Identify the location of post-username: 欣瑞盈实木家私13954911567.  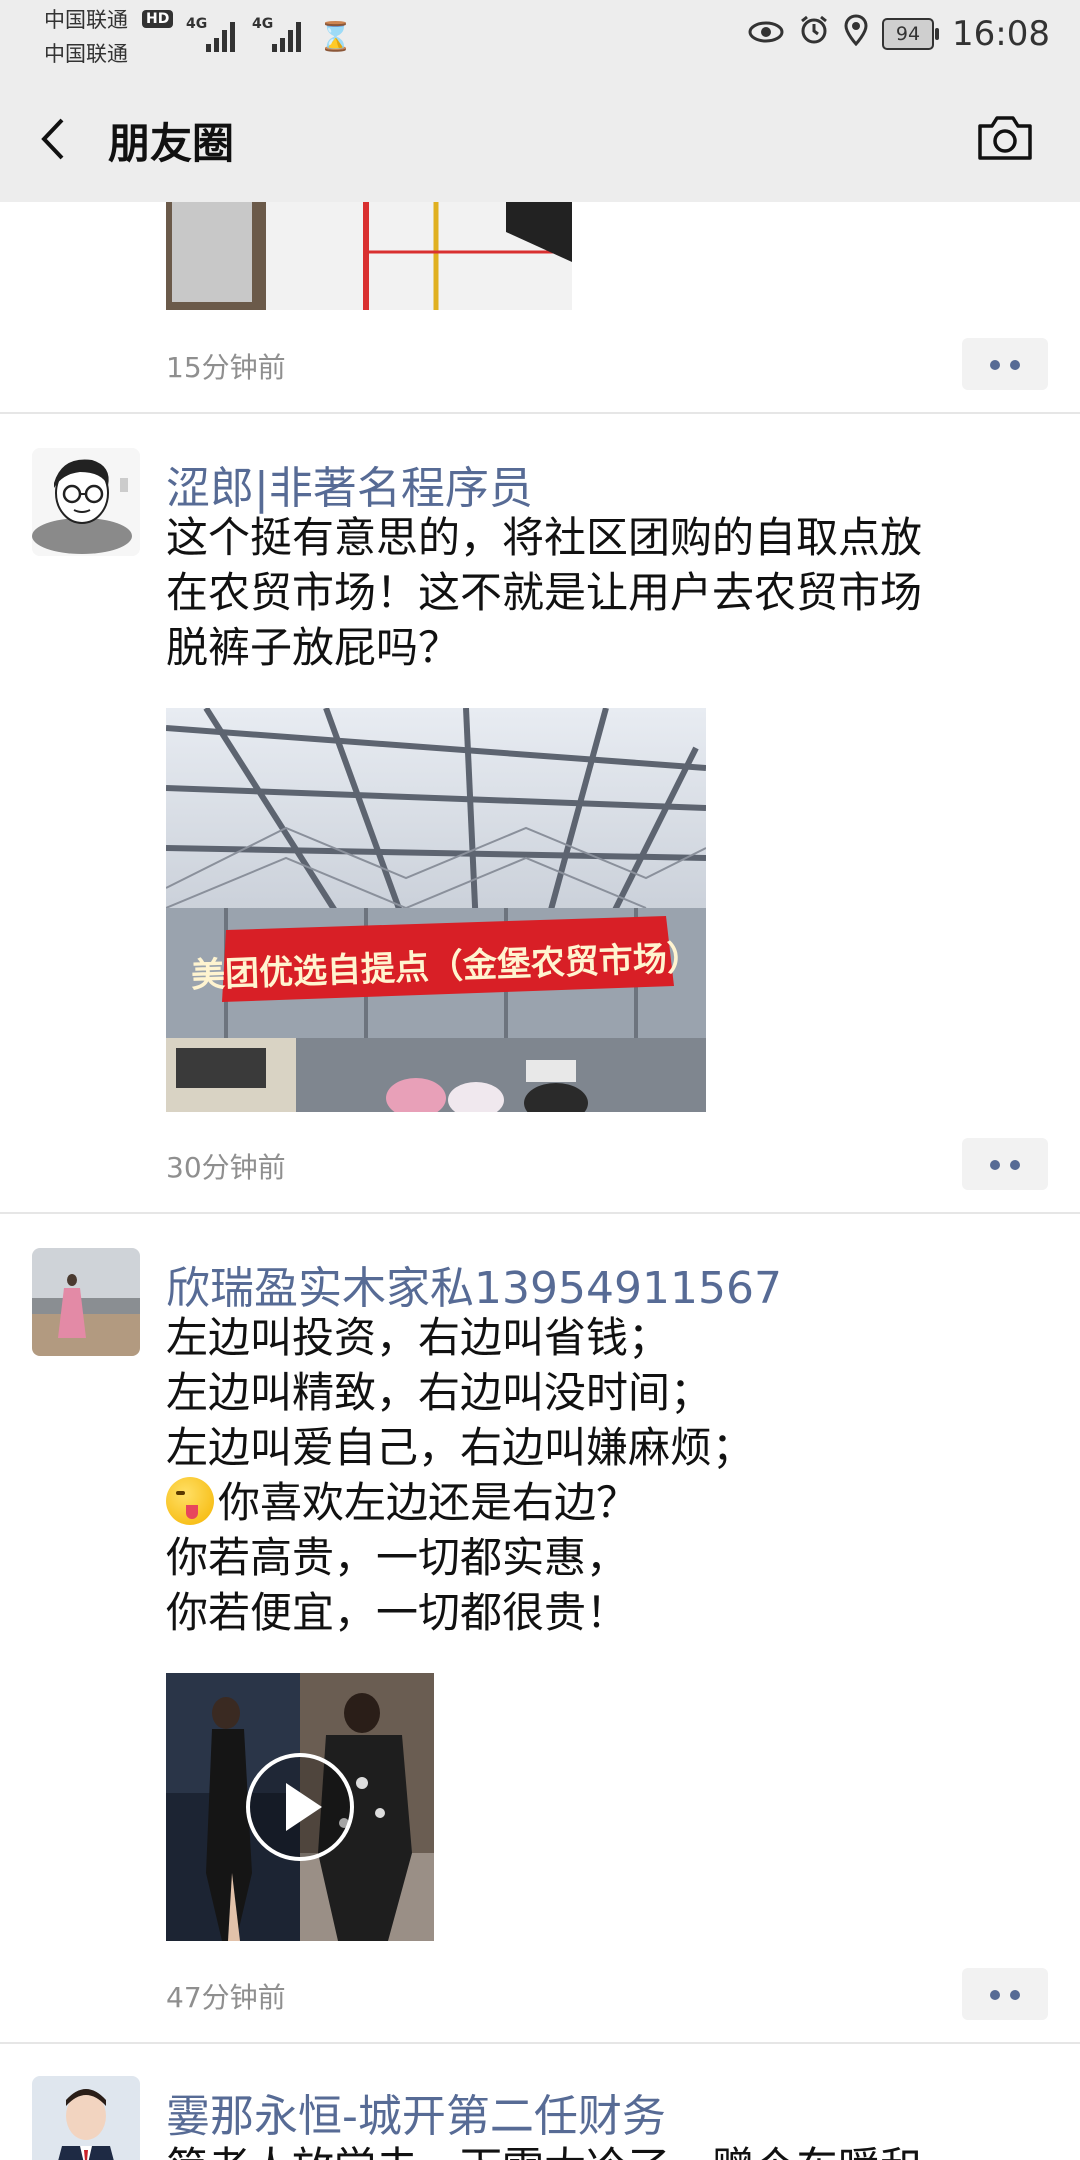
(474, 1284).